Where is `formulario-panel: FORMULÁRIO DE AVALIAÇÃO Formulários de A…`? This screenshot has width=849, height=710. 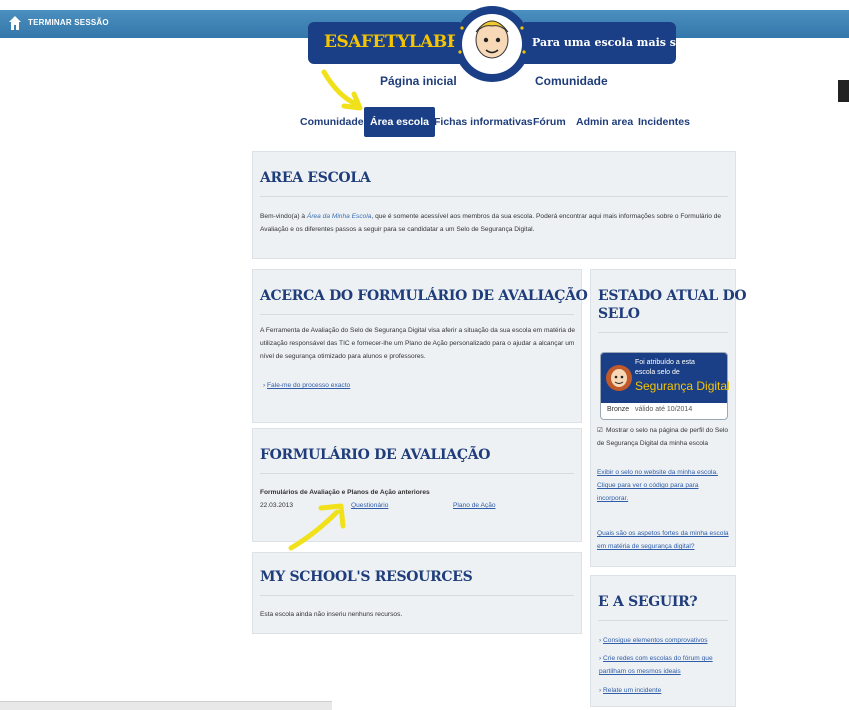 formulario-panel: FORMULÁRIO DE AVALIAÇÃO Formulários de A… is located at coordinates (417, 485).